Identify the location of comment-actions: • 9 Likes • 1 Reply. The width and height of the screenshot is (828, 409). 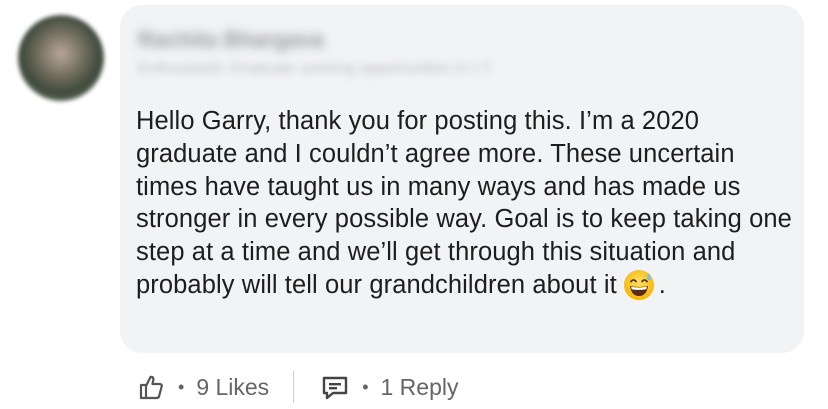
(296, 387).